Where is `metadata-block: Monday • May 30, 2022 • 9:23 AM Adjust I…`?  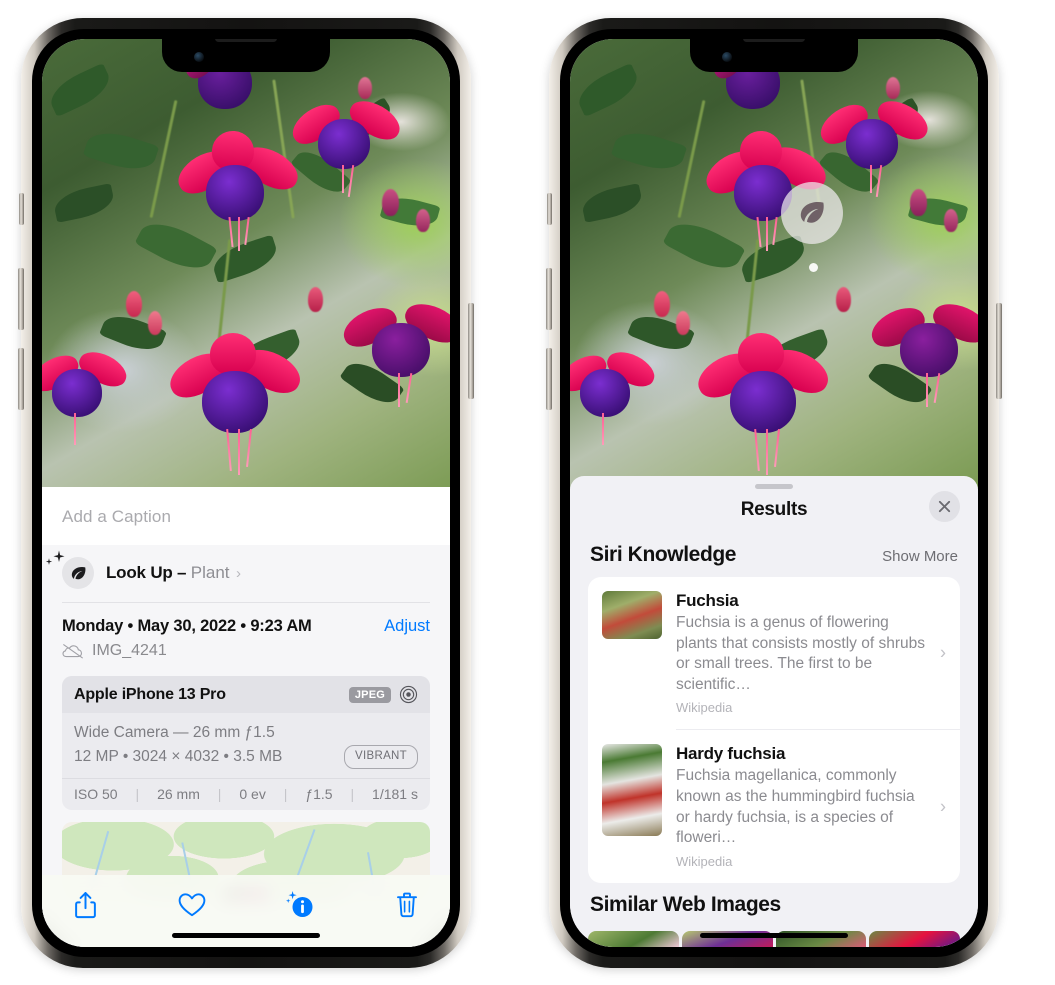
metadata-block: Monday • May 30, 2022 • 9:23 AM Adjust I… is located at coordinates (246, 634).